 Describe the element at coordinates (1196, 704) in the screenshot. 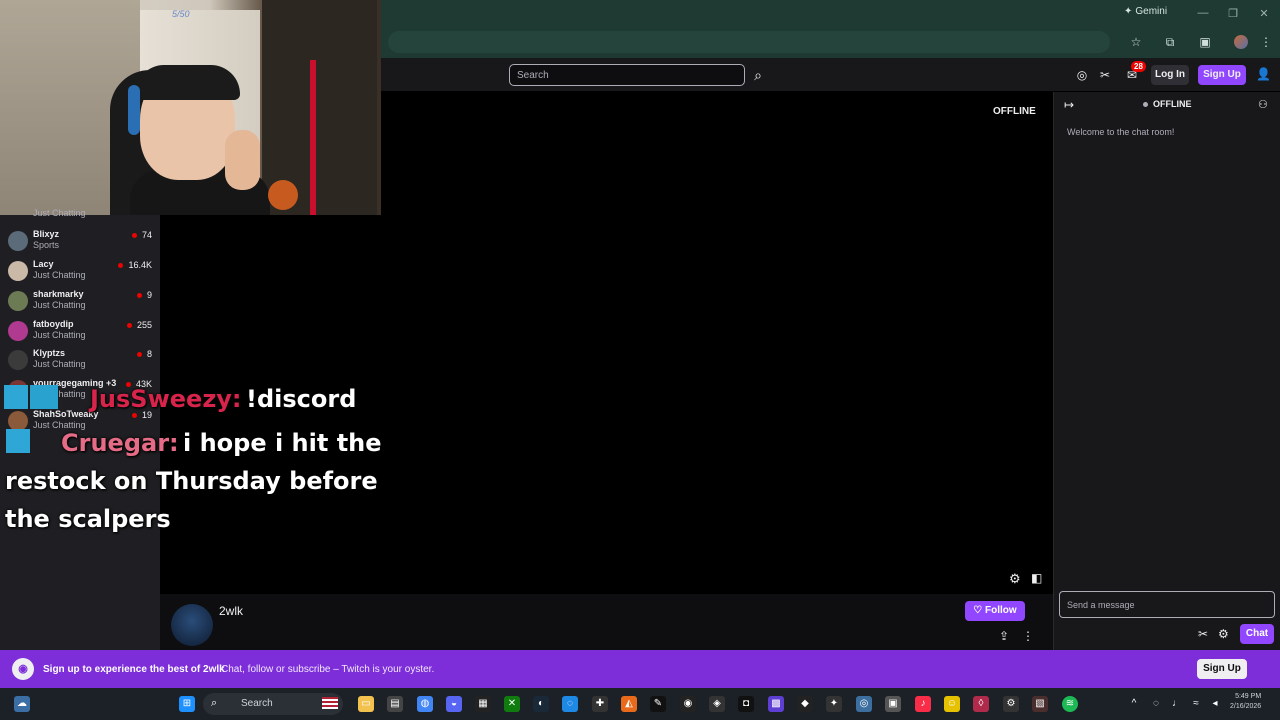

I see `wifi-icon: ≈` at that location.